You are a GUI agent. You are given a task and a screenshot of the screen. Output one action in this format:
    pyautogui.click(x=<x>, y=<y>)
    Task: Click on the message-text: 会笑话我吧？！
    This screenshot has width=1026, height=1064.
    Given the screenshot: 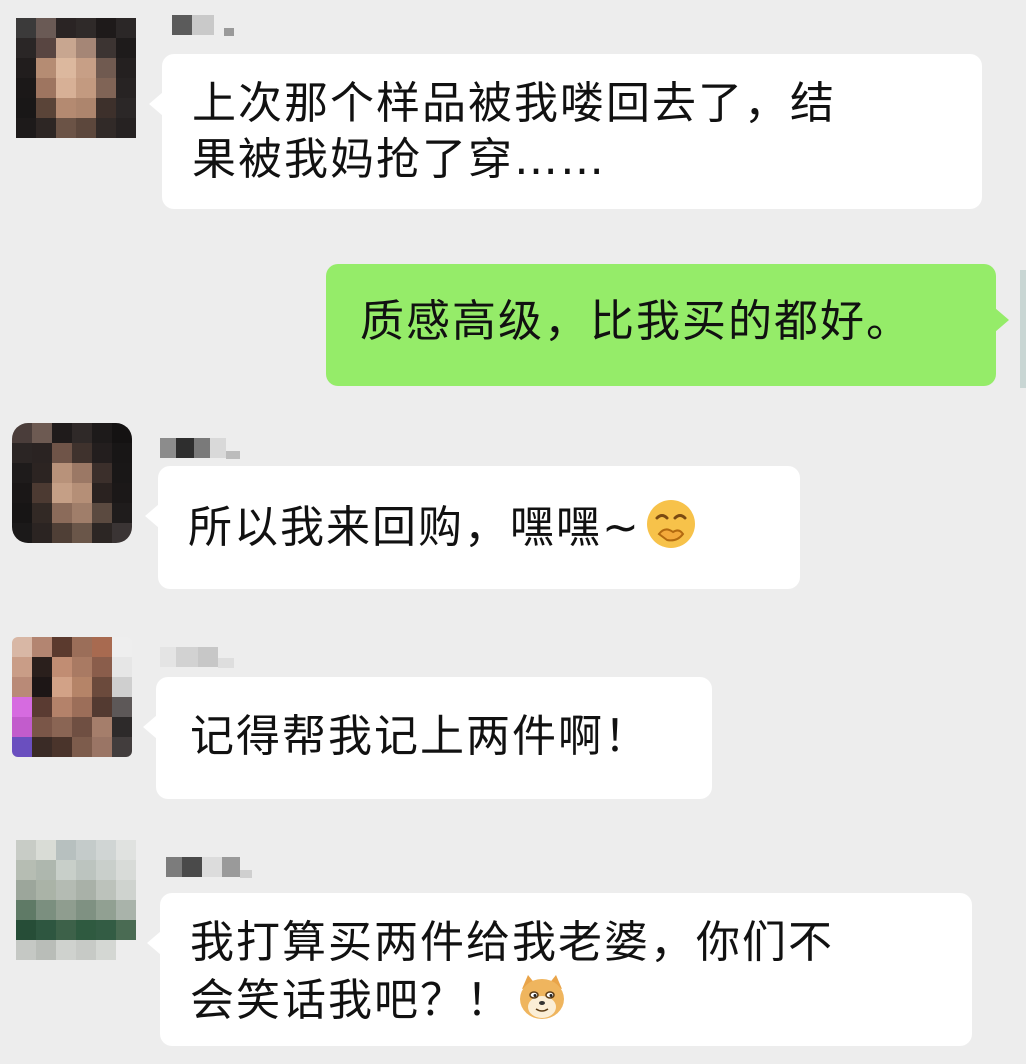 What is the action you would take?
    pyautogui.click(x=351, y=1000)
    